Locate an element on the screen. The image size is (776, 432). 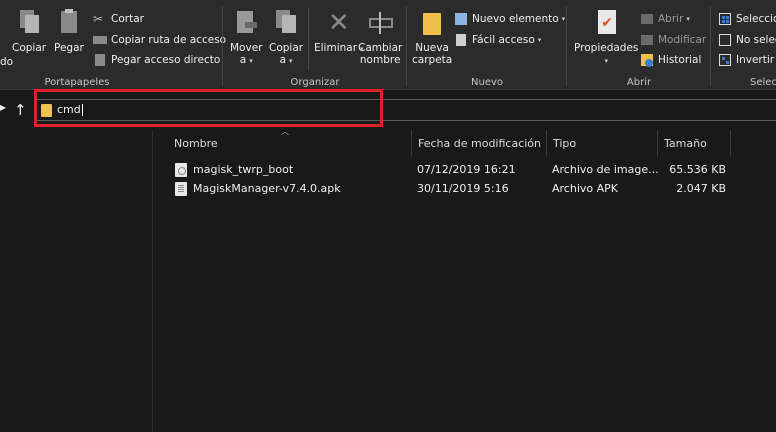
file-name: MagiskManager-v7.4.0.apk is located at coordinates (267, 188).